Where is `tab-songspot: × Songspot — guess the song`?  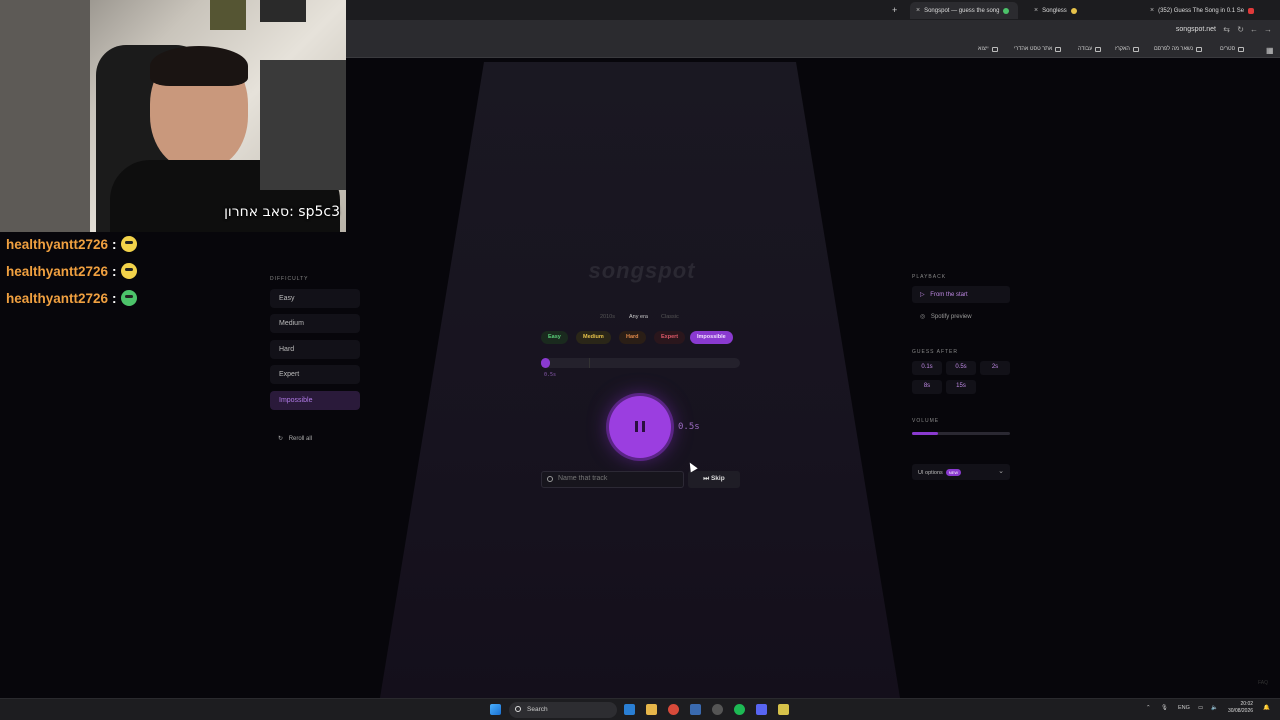
tab-songspot: × Songspot — guess the song is located at coordinates (964, 10).